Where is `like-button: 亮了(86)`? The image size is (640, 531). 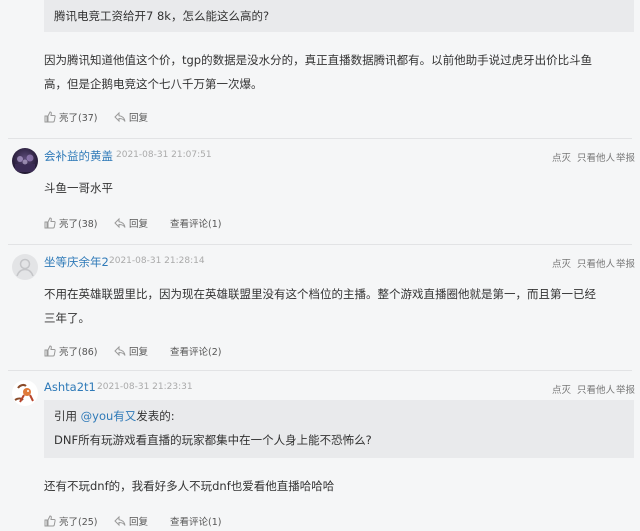 like-button: 亮了(86) is located at coordinates (71, 351).